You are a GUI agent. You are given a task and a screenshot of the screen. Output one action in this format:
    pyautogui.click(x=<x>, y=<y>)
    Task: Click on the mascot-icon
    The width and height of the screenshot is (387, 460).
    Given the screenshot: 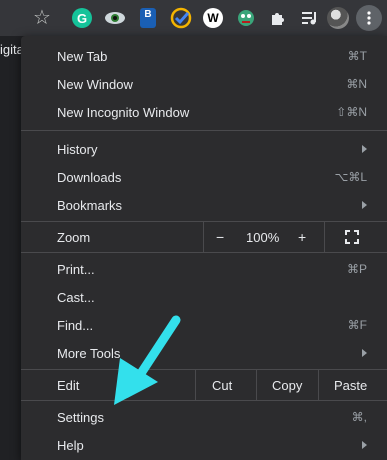 What is the action you would take?
    pyautogui.click(x=246, y=18)
    